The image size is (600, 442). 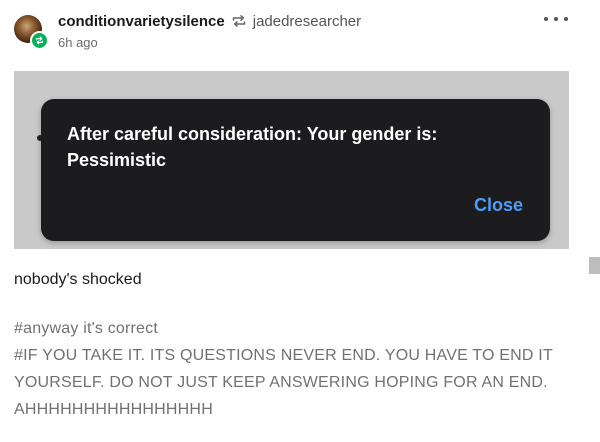 I want to click on more-options-button, so click(x=556, y=19).